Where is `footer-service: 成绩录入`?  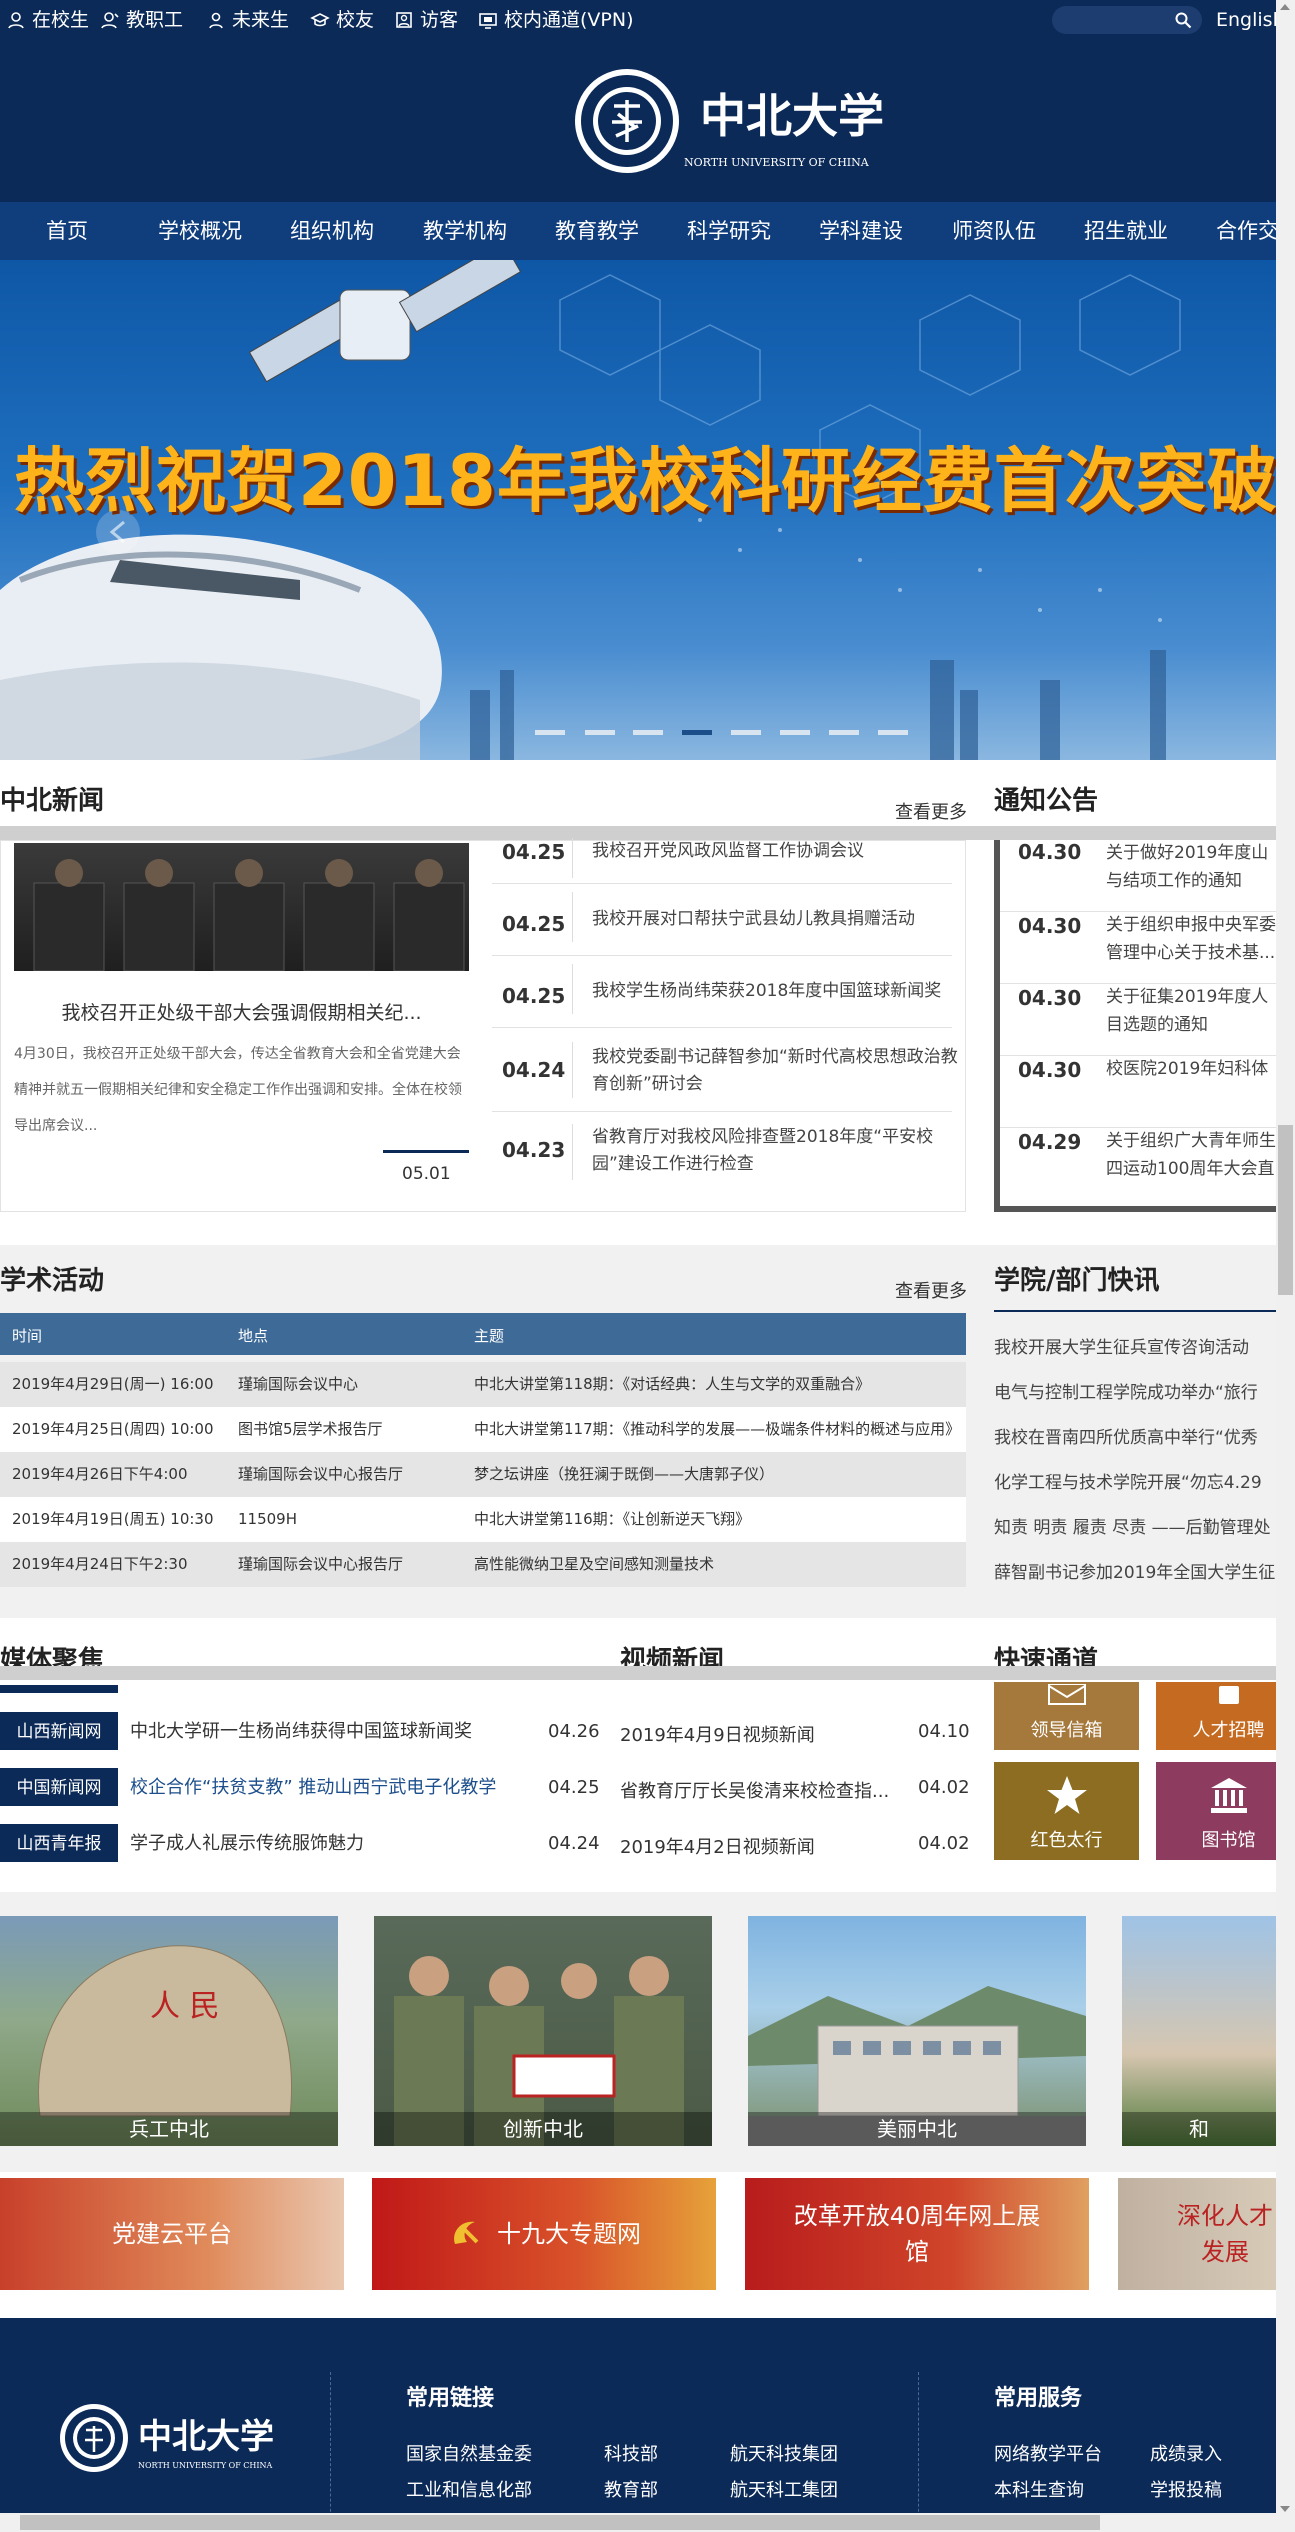
footer-service: 成绩录入 is located at coordinates (1186, 2453).